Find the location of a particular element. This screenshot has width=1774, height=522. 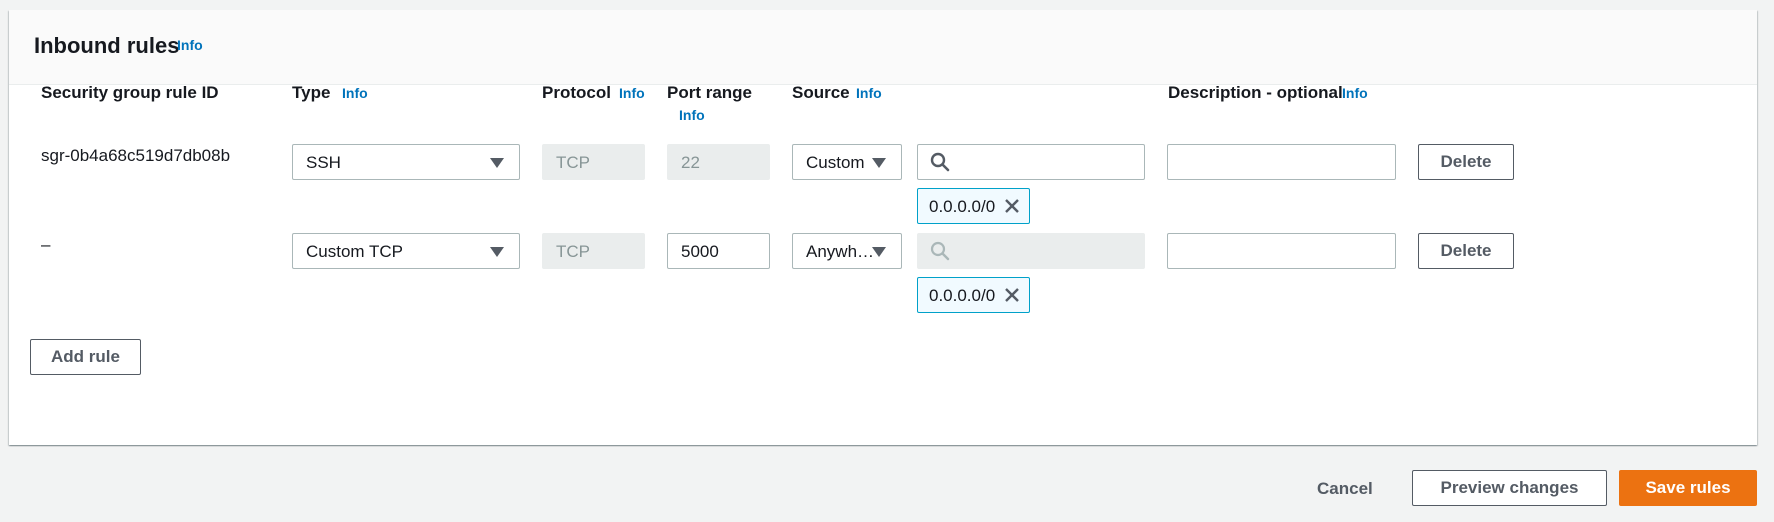

rule-id: sgr-0b4a68c519d7db08b is located at coordinates (136, 155).